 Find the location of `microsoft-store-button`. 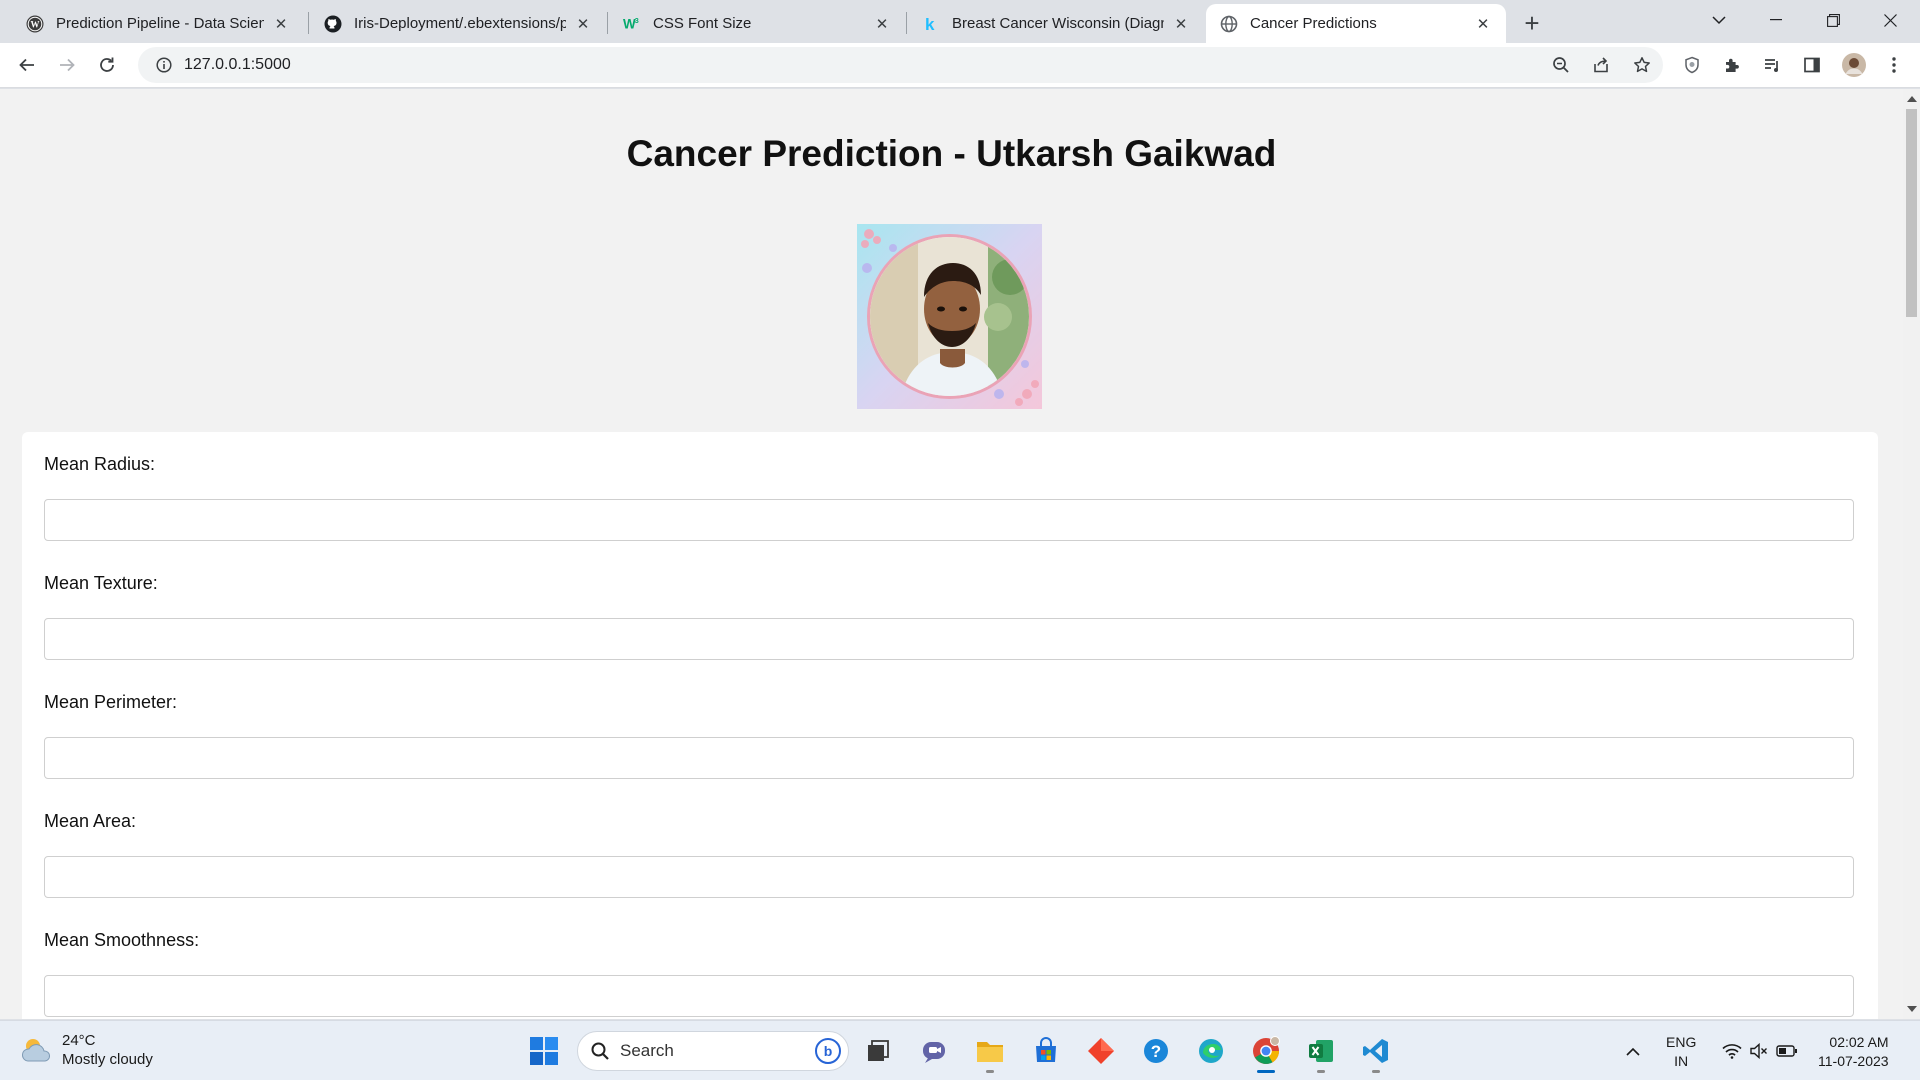

microsoft-store-button is located at coordinates (1046, 1051).